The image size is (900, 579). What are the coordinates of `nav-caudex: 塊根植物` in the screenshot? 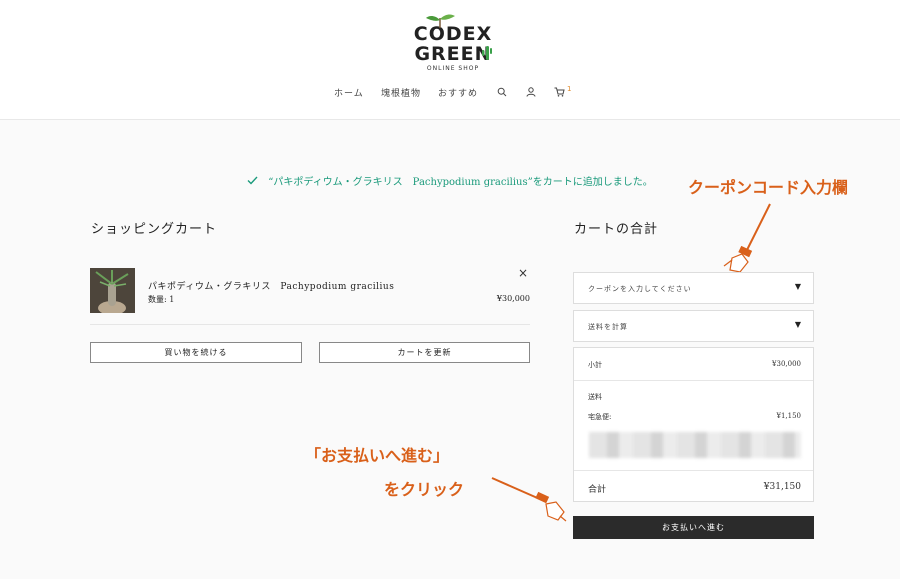 It's located at (401, 92).